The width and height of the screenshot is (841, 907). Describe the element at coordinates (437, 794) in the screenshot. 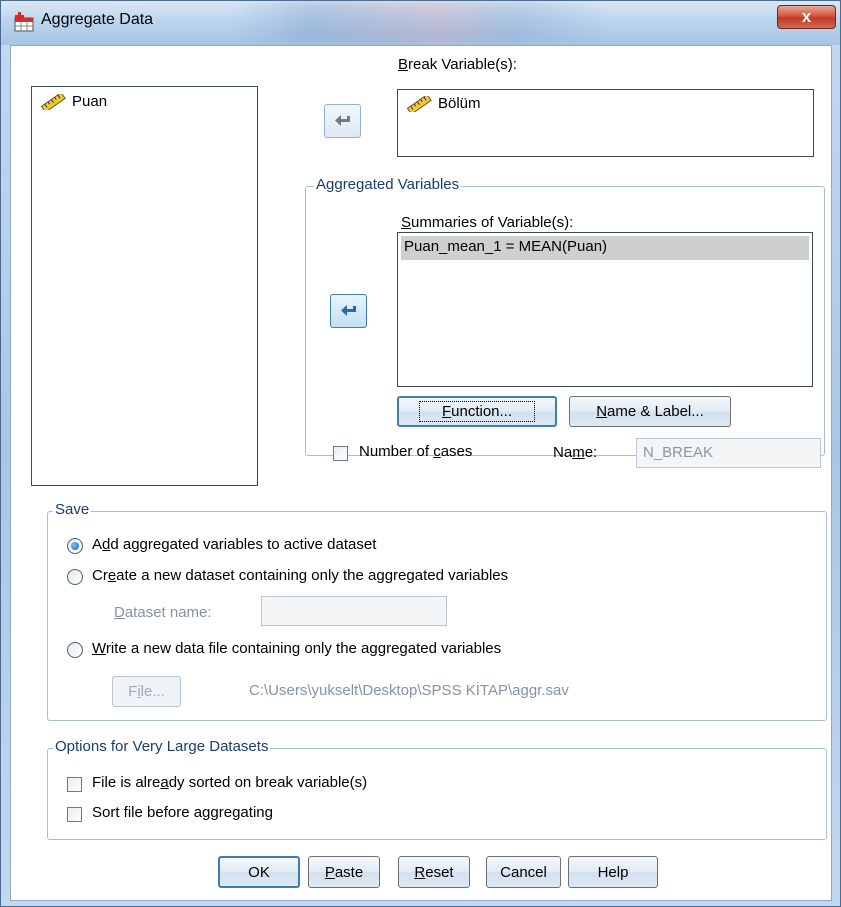

I see `large-datasets-group` at that location.